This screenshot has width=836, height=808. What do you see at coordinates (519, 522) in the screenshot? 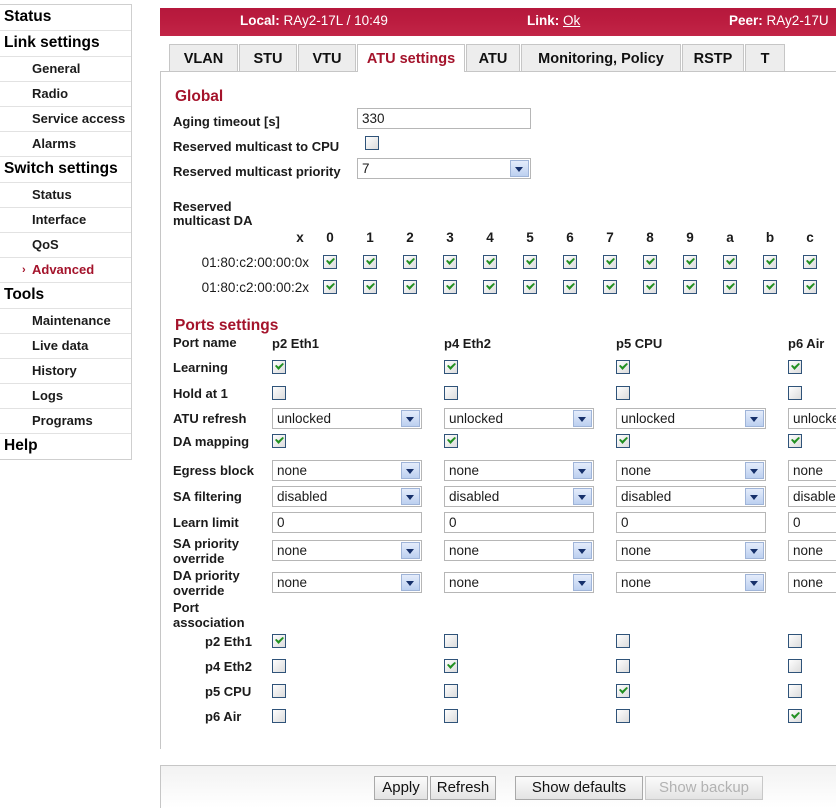
I see `learn-limit-input-p4-eth2: 0` at bounding box center [519, 522].